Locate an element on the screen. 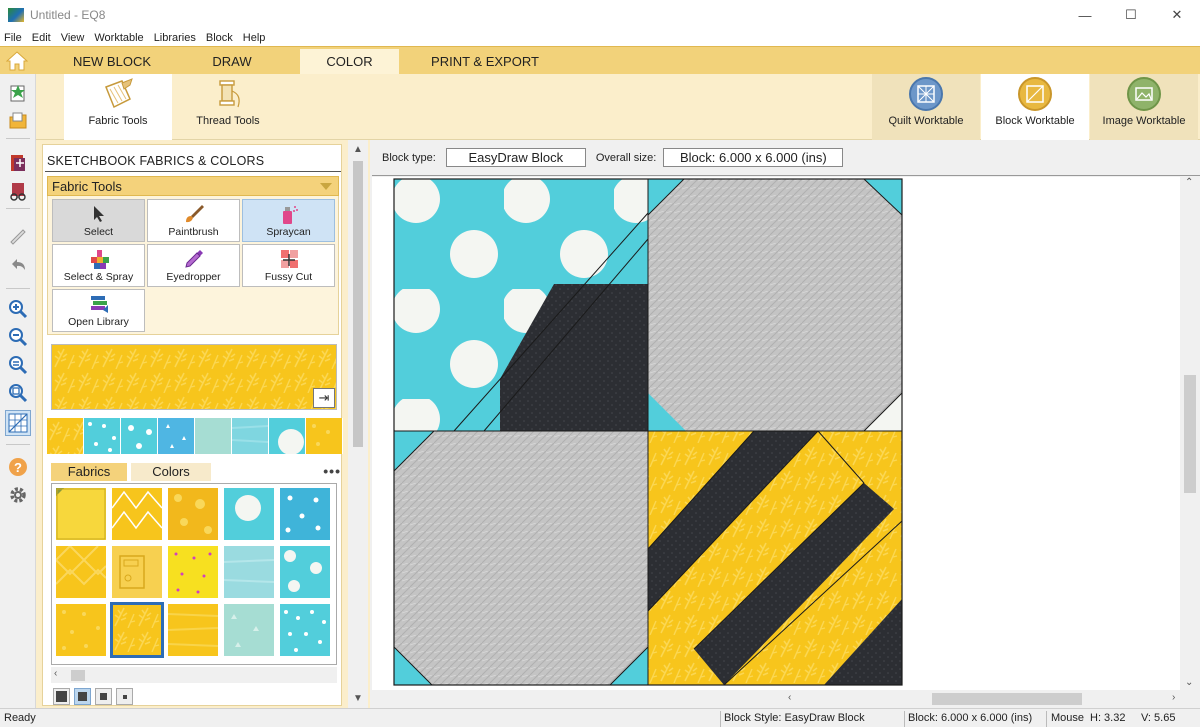 Image resolution: width=1200 pixels, height=727 pixels. add-to-sketchbook-icon is located at coordinates (18, 163).